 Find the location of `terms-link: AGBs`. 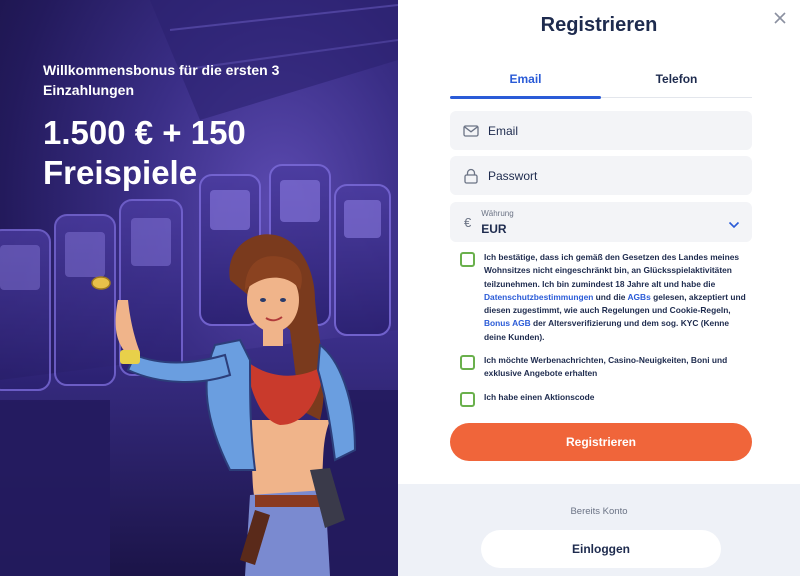

terms-link: AGBs is located at coordinates (638, 297).